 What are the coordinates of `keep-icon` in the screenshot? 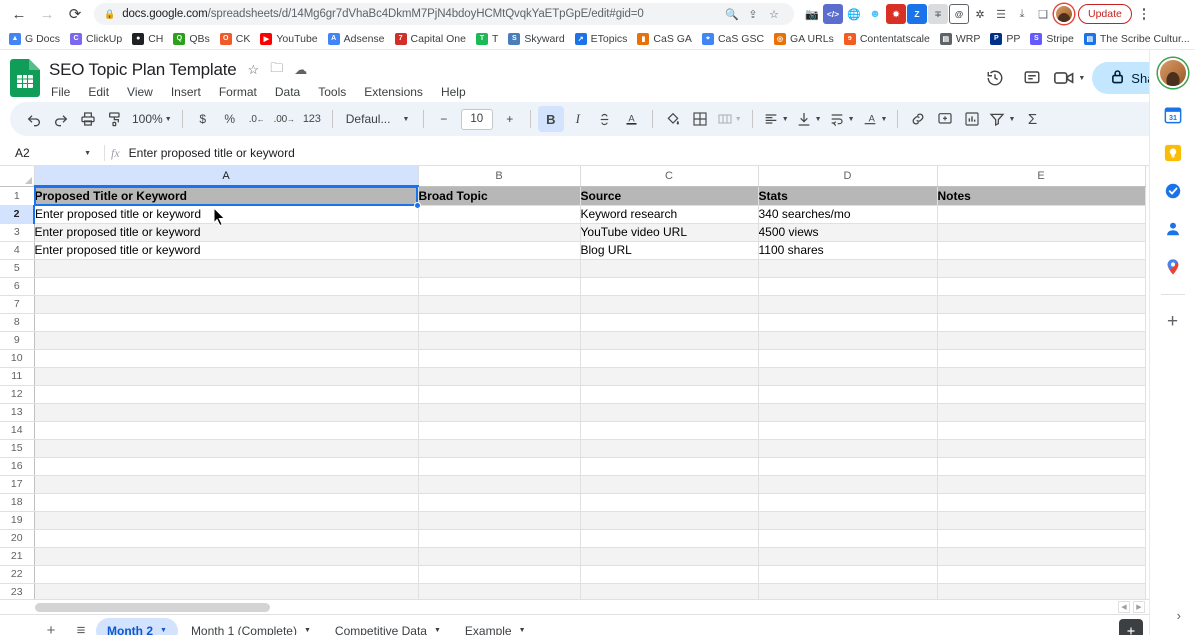 It's located at (1173, 153).